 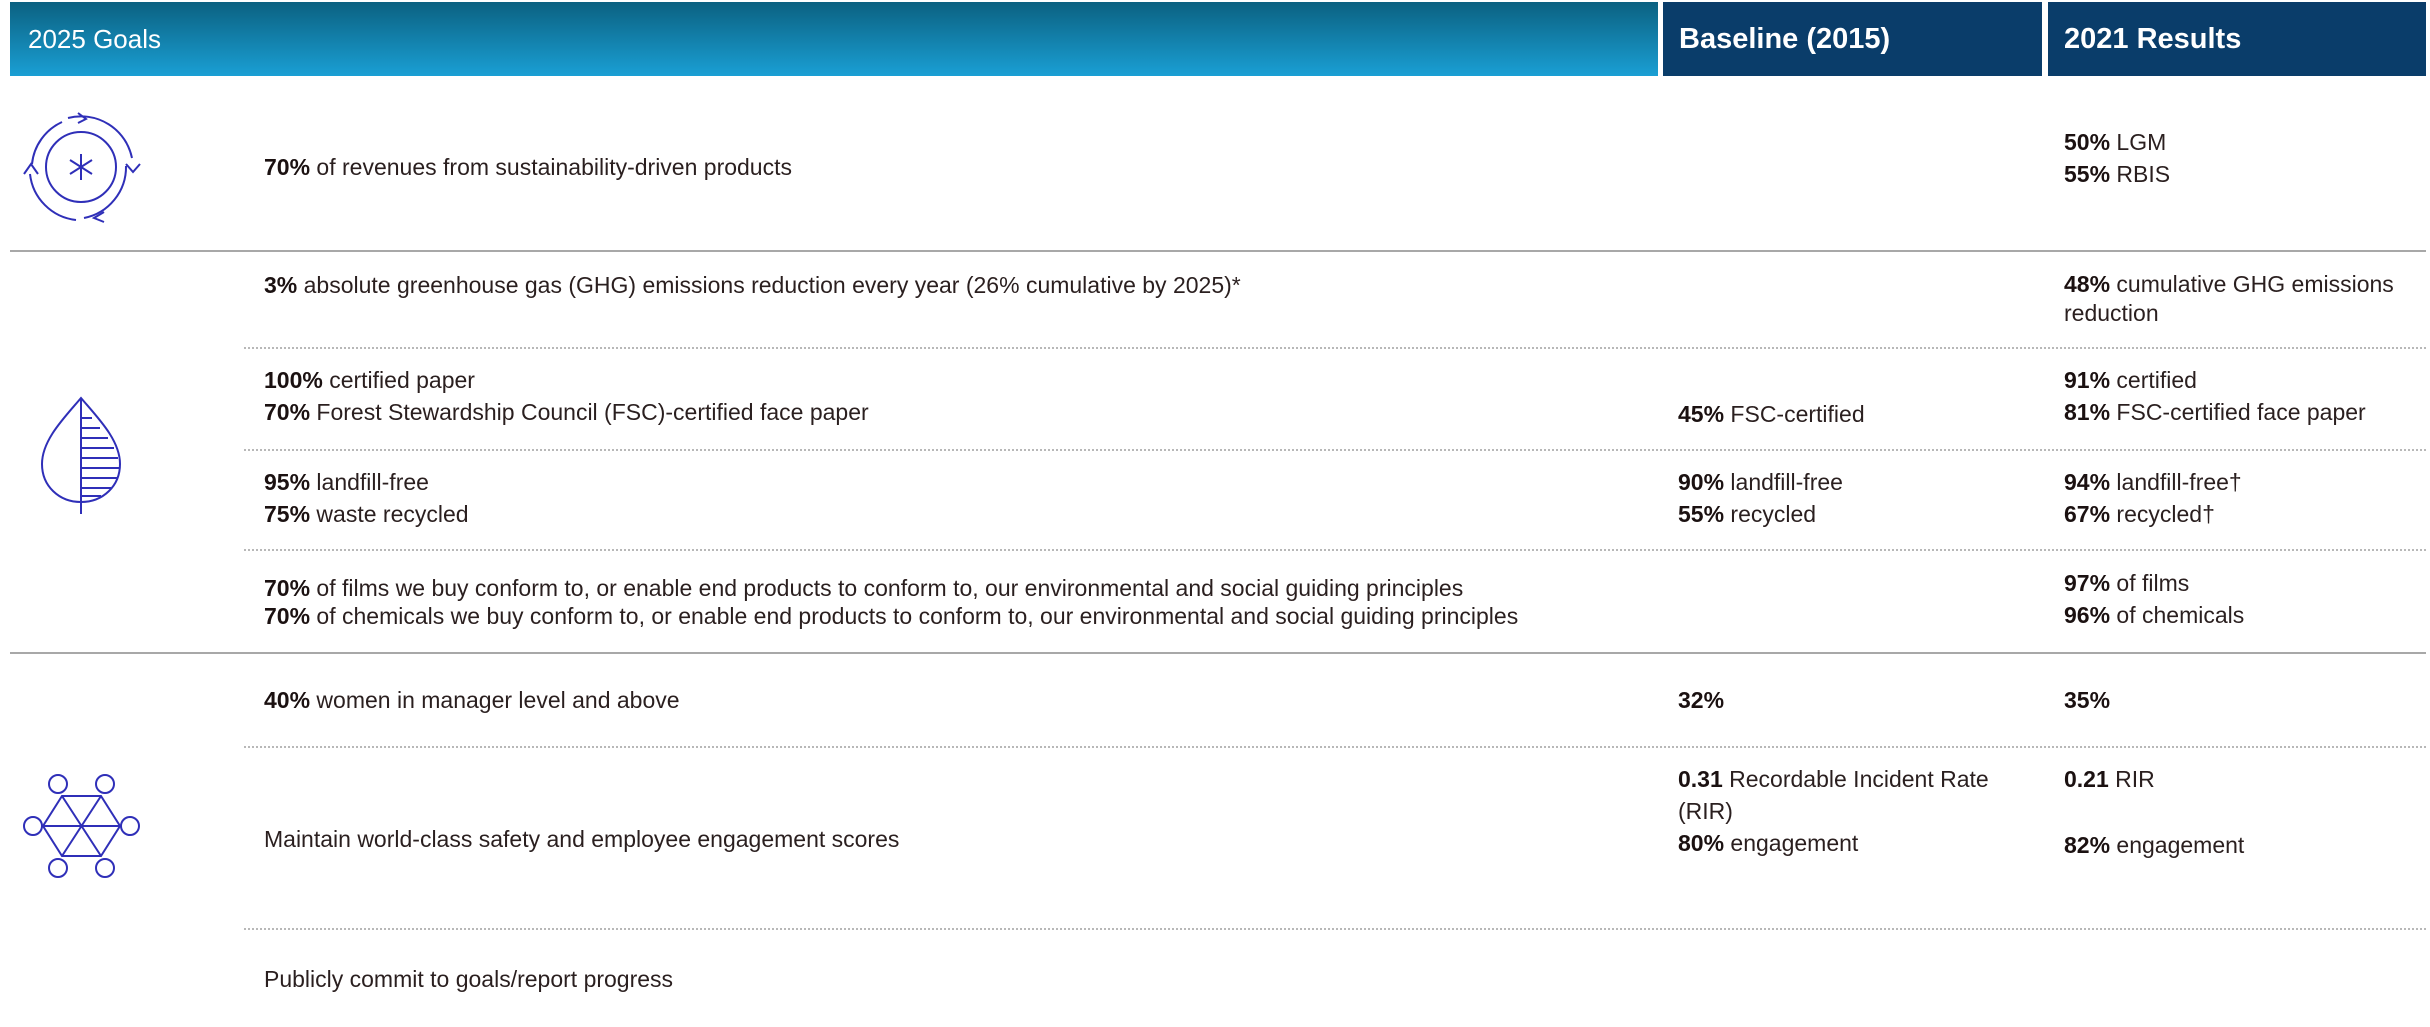 What do you see at coordinates (2087, 700) in the screenshot?
I see `result-women: 35%` at bounding box center [2087, 700].